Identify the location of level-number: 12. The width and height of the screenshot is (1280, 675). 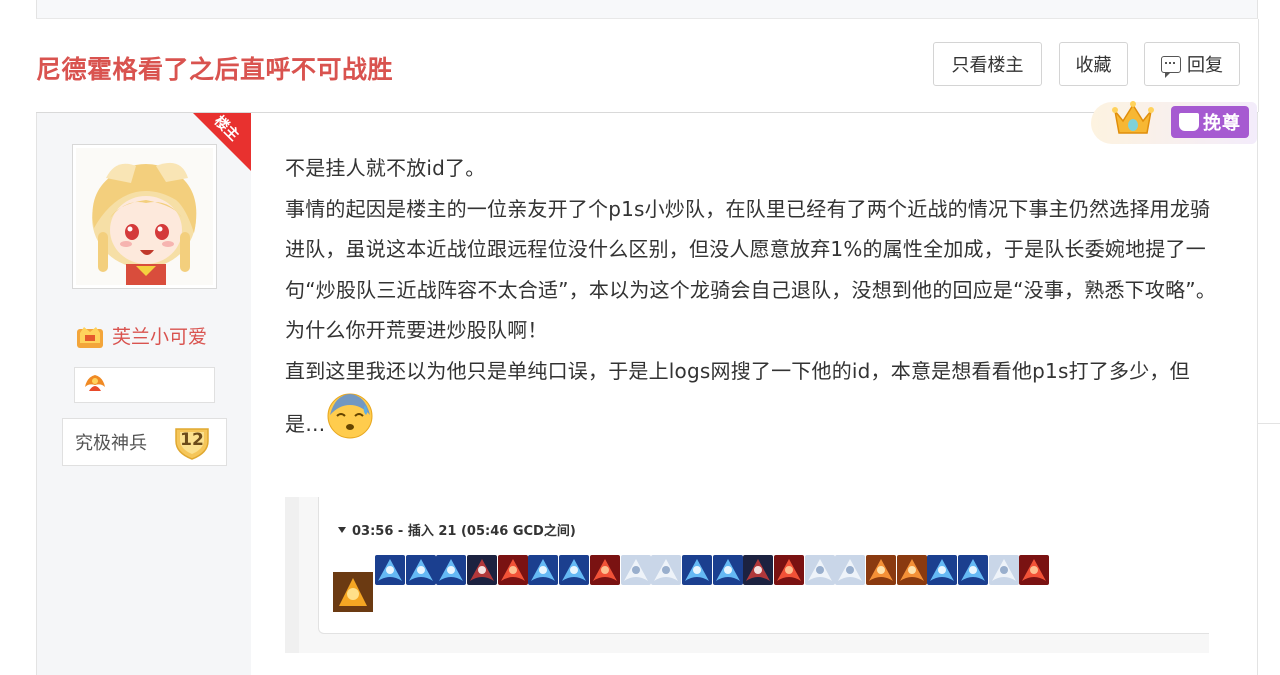
(192, 440).